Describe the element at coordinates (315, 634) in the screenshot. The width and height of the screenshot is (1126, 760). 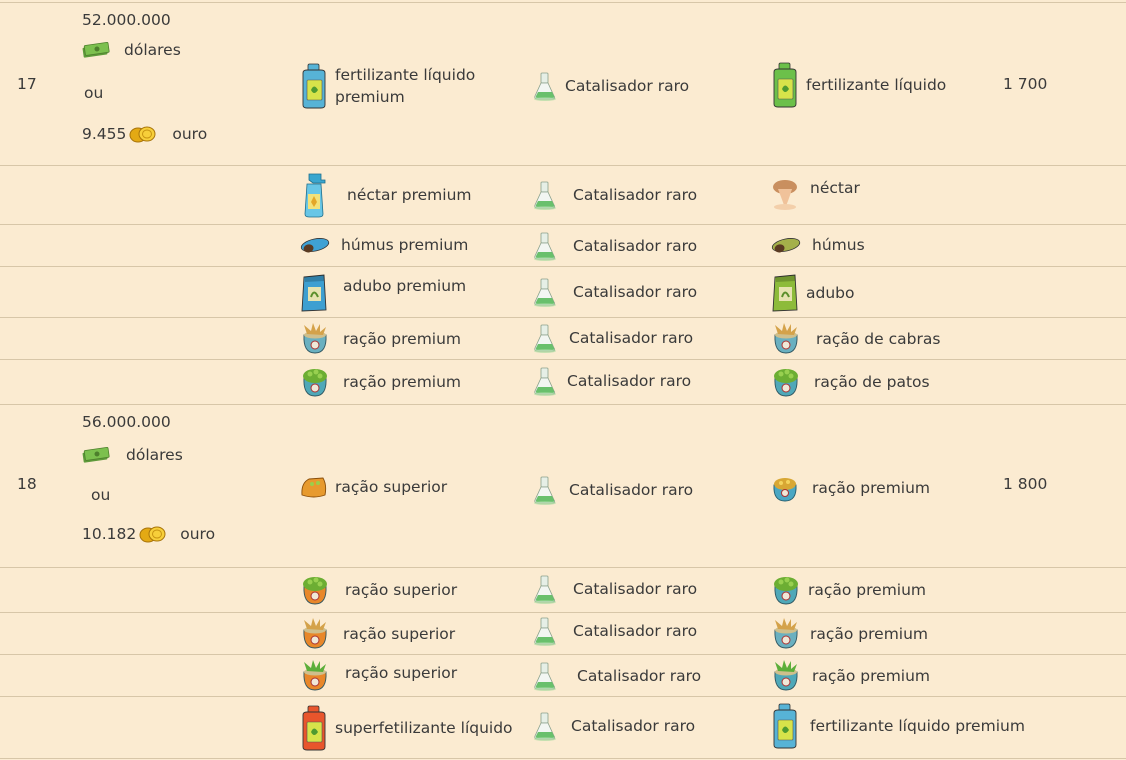
I see `hay-feed-orange-icon` at that location.